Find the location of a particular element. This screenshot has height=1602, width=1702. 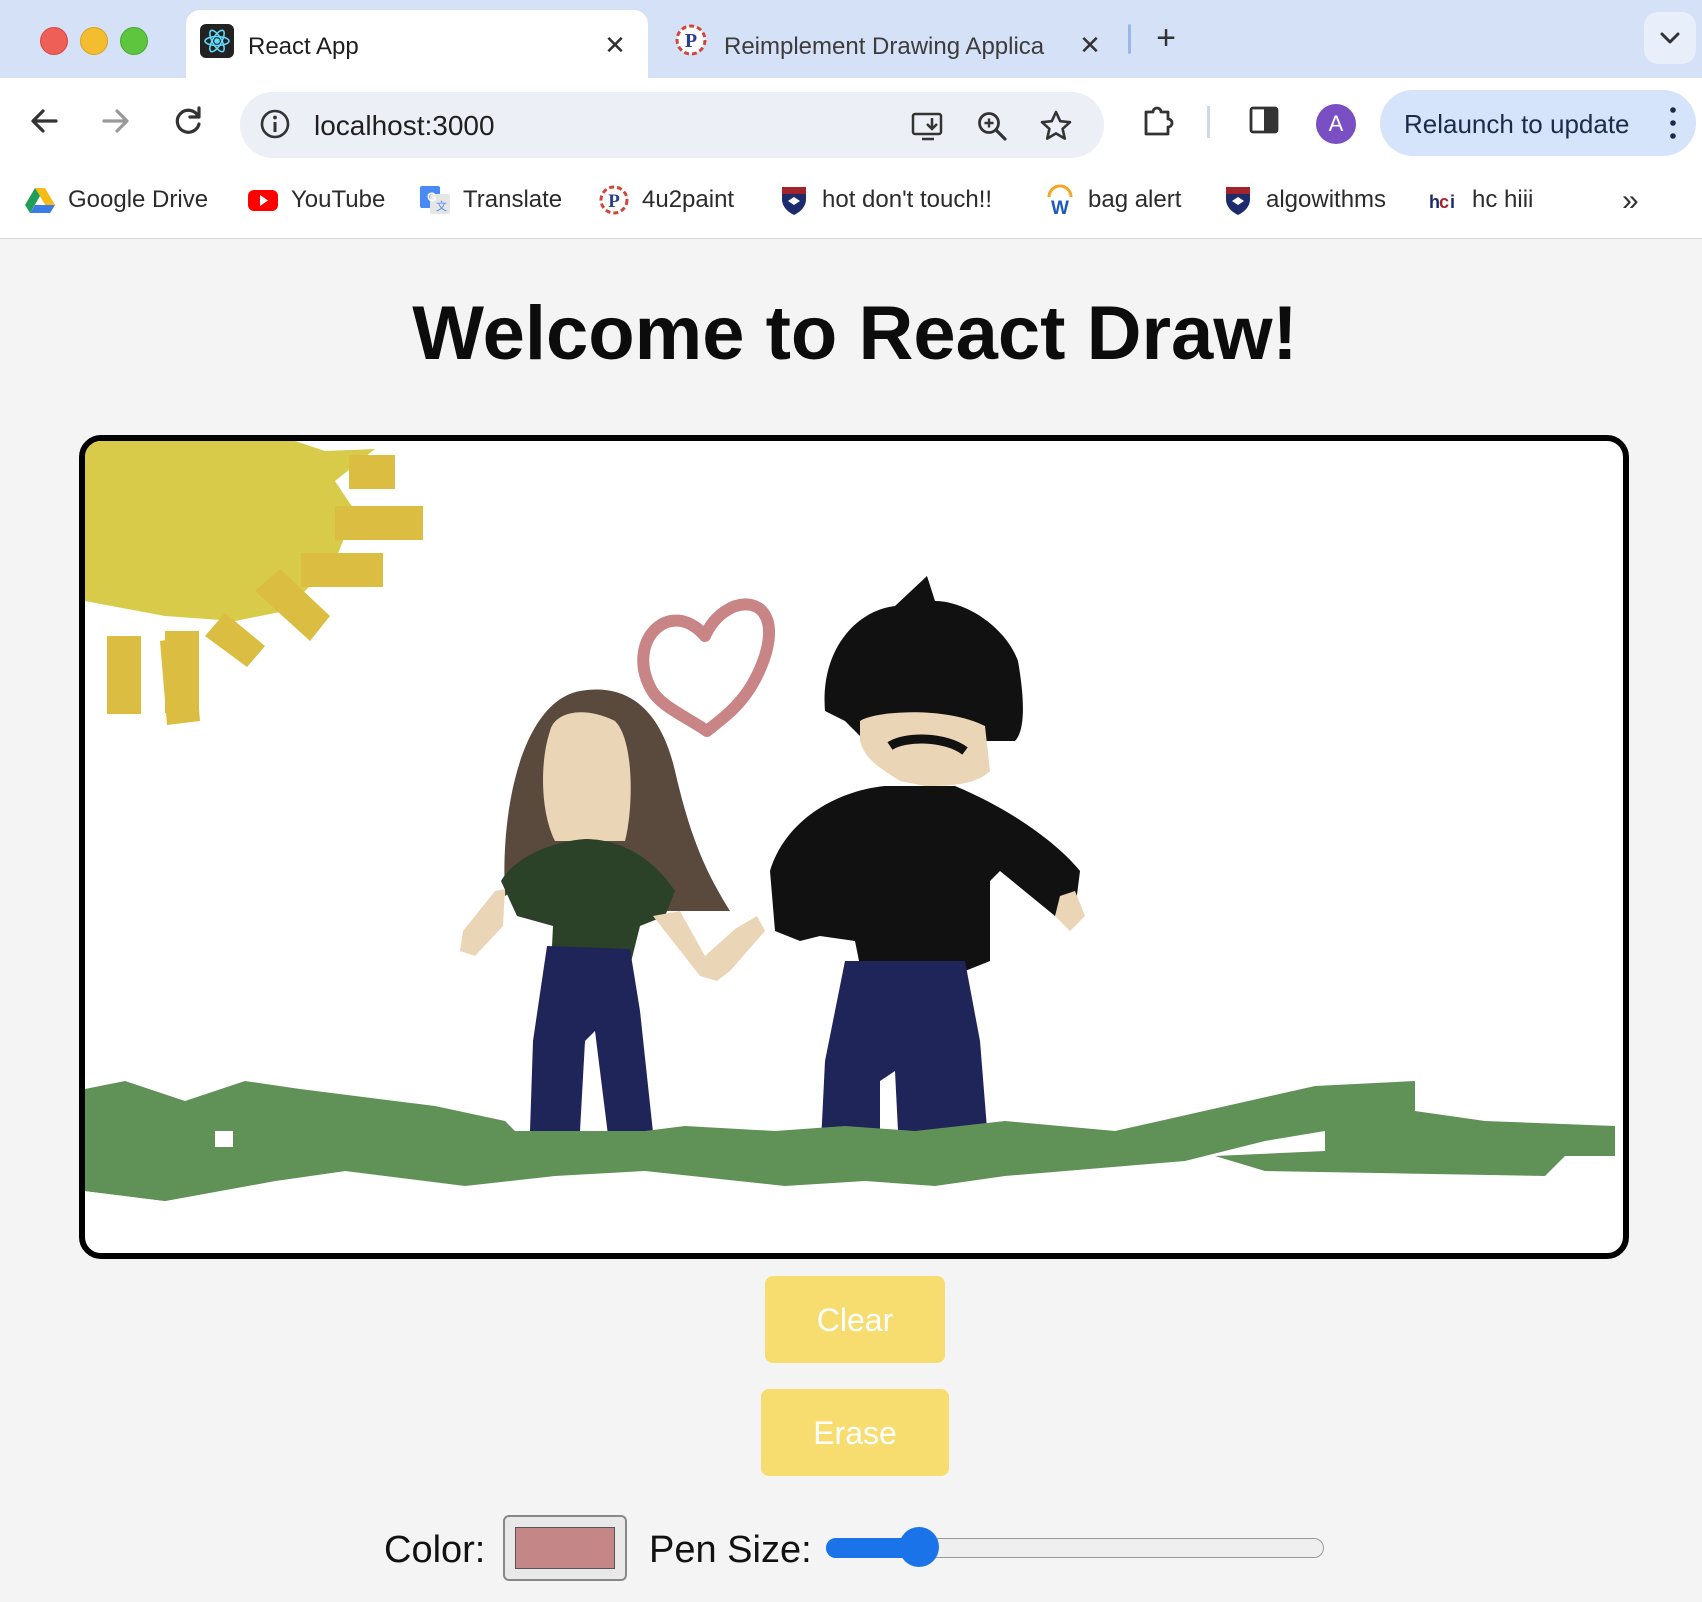

new-tab-button: + is located at coordinates (1166, 38).